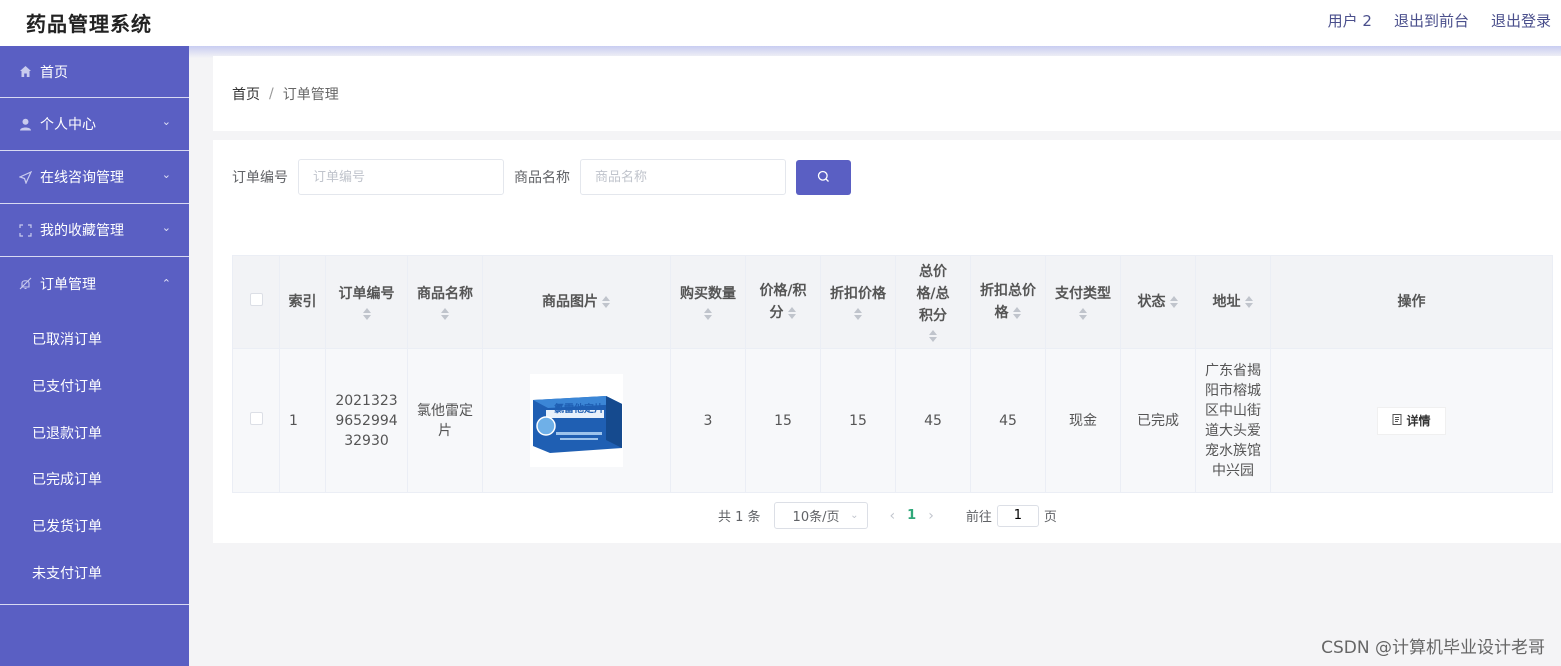 The height and width of the screenshot is (666, 1561). I want to click on col-status-label: 状态, so click(1151, 302).